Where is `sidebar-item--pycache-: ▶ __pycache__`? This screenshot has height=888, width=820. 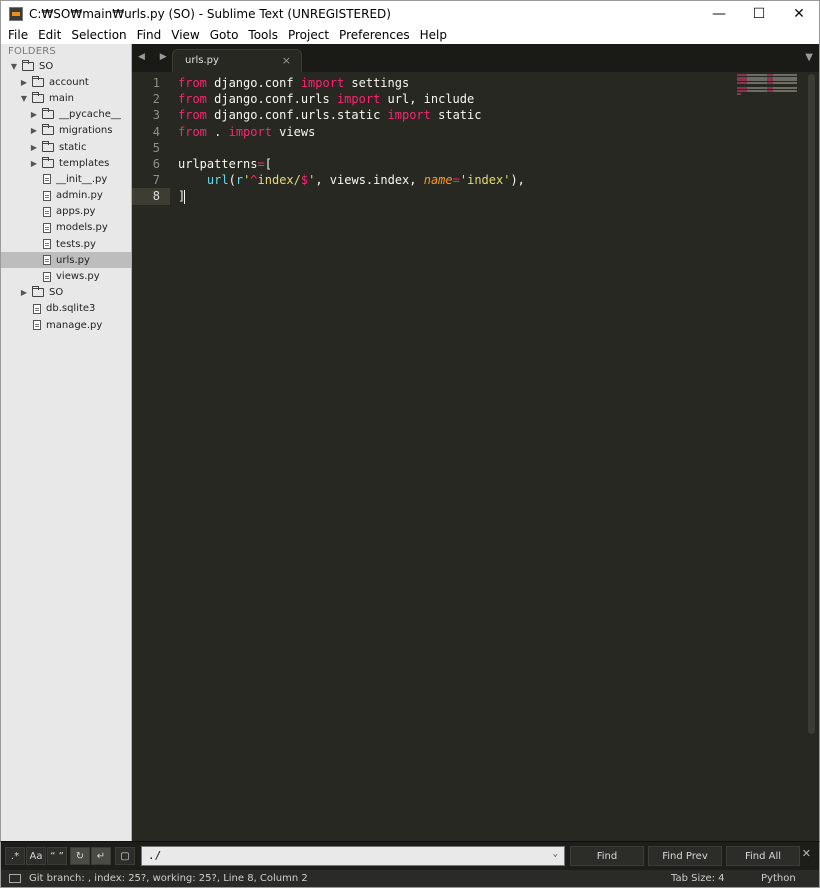 sidebar-item--pycache-: ▶ __pycache__ is located at coordinates (66, 115).